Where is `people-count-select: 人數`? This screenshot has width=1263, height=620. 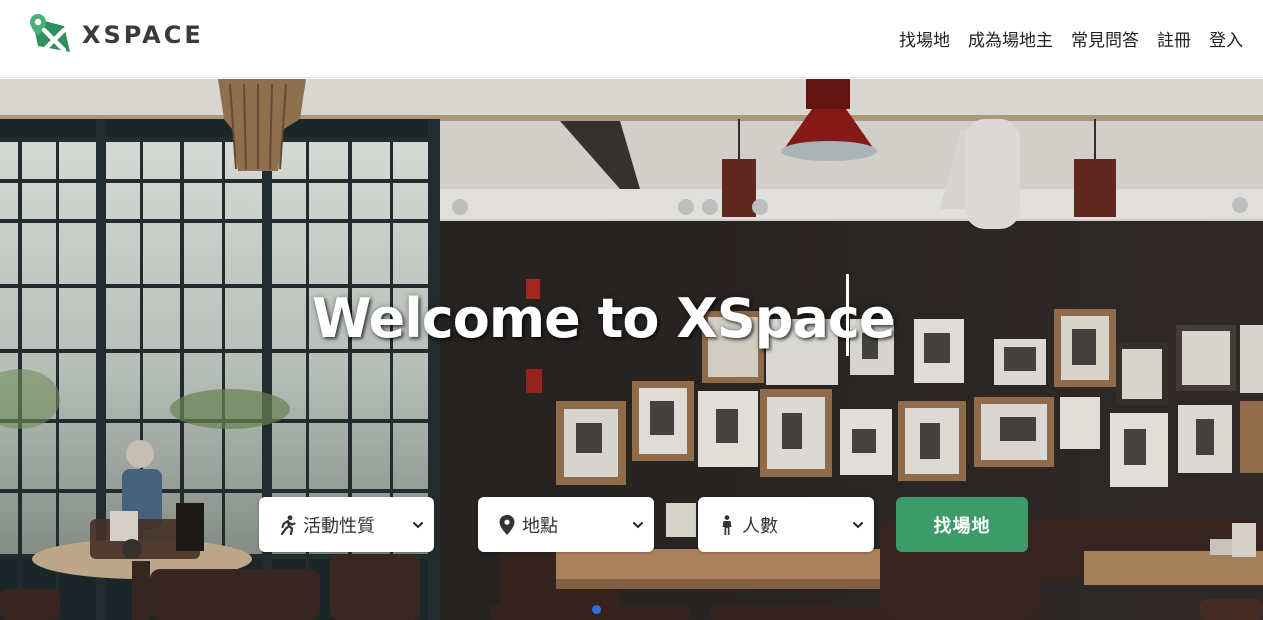
people-count-select: 人數 is located at coordinates (786, 524).